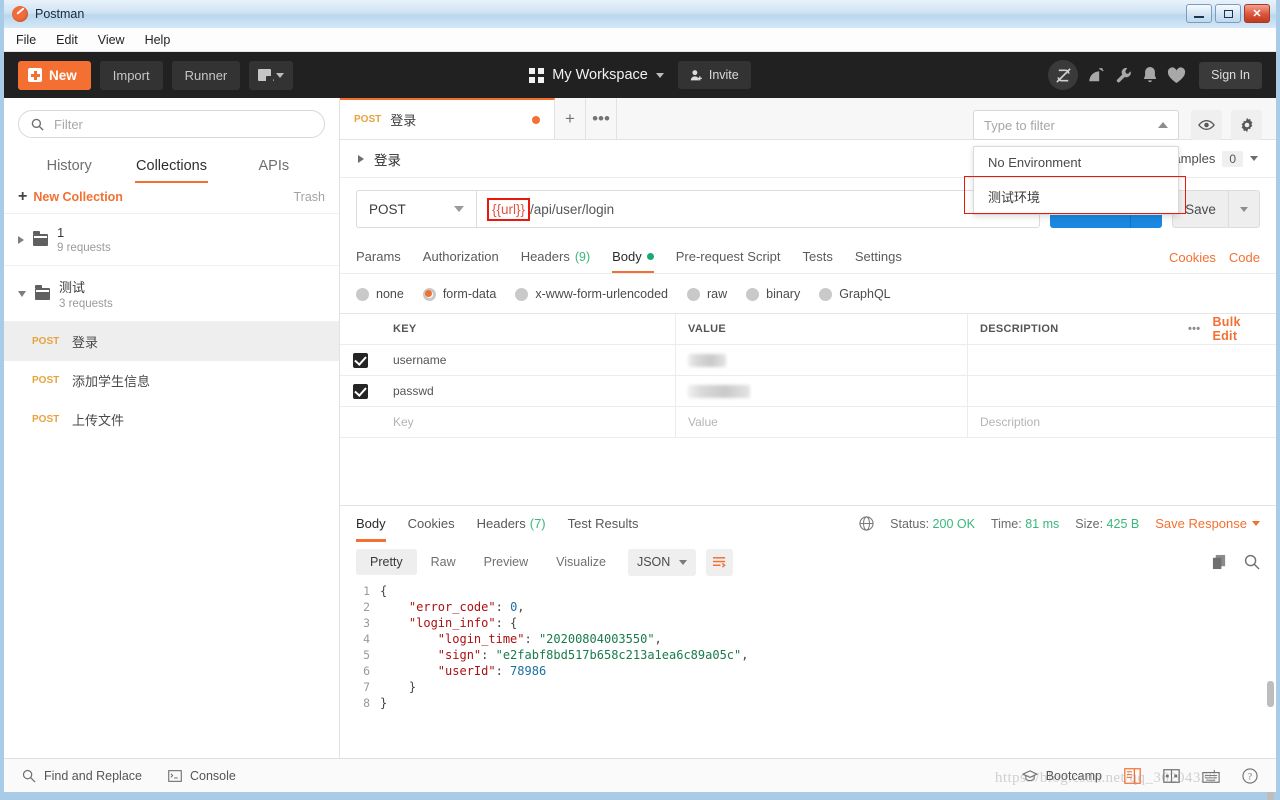 The height and width of the screenshot is (800, 1280). I want to click on tab-headers: Headers (9), so click(555, 257).